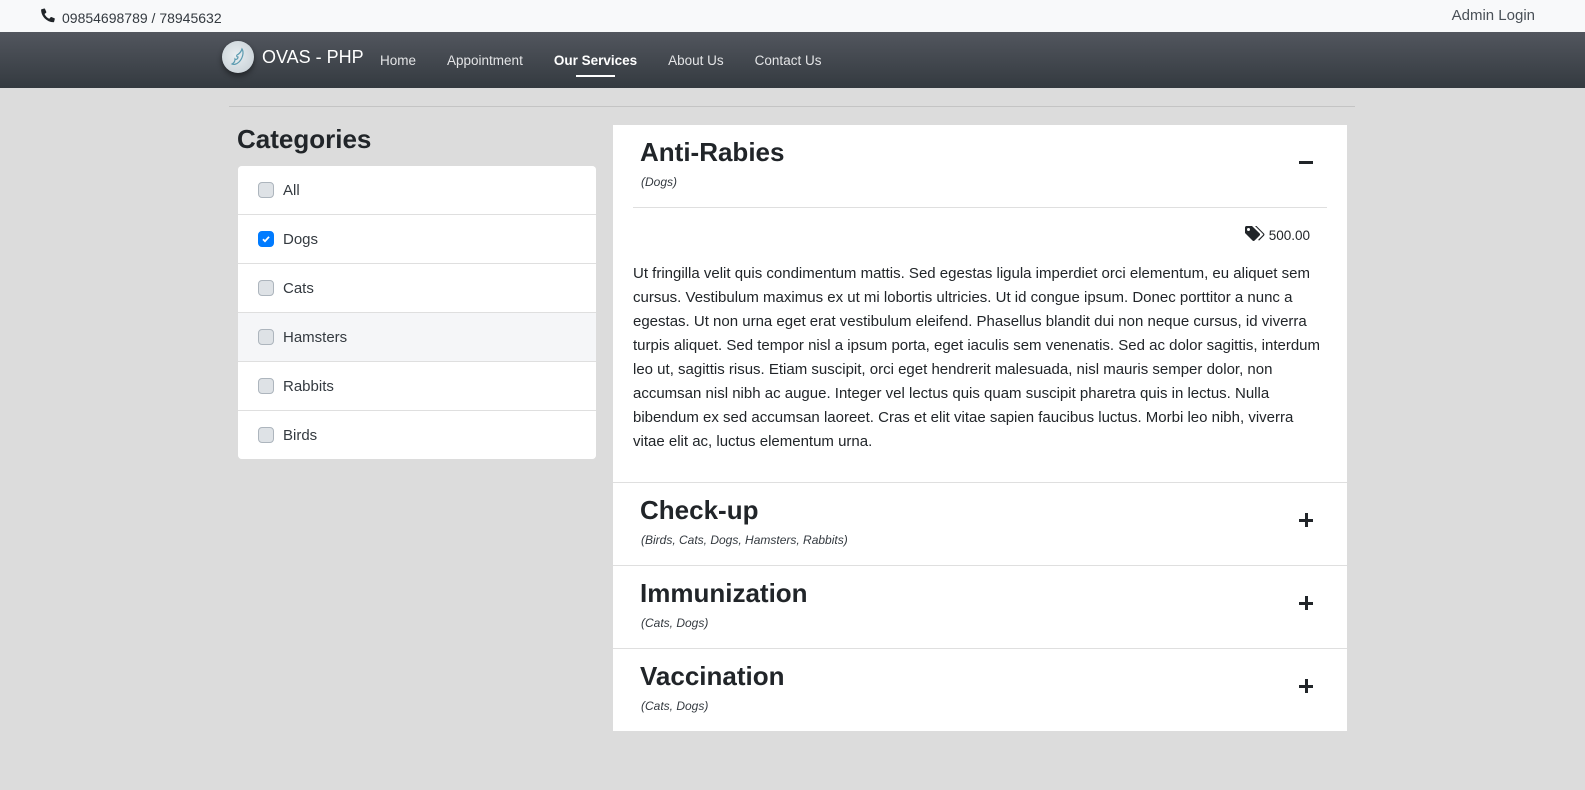 This screenshot has height=790, width=1585. What do you see at coordinates (417, 190) in the screenshot?
I see `category-item-all: All` at bounding box center [417, 190].